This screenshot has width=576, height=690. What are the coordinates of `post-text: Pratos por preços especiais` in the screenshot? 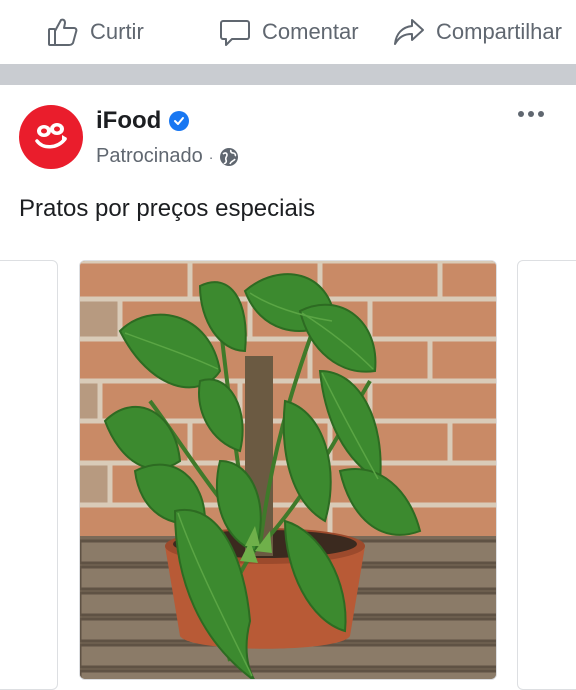 It's located at (167, 208).